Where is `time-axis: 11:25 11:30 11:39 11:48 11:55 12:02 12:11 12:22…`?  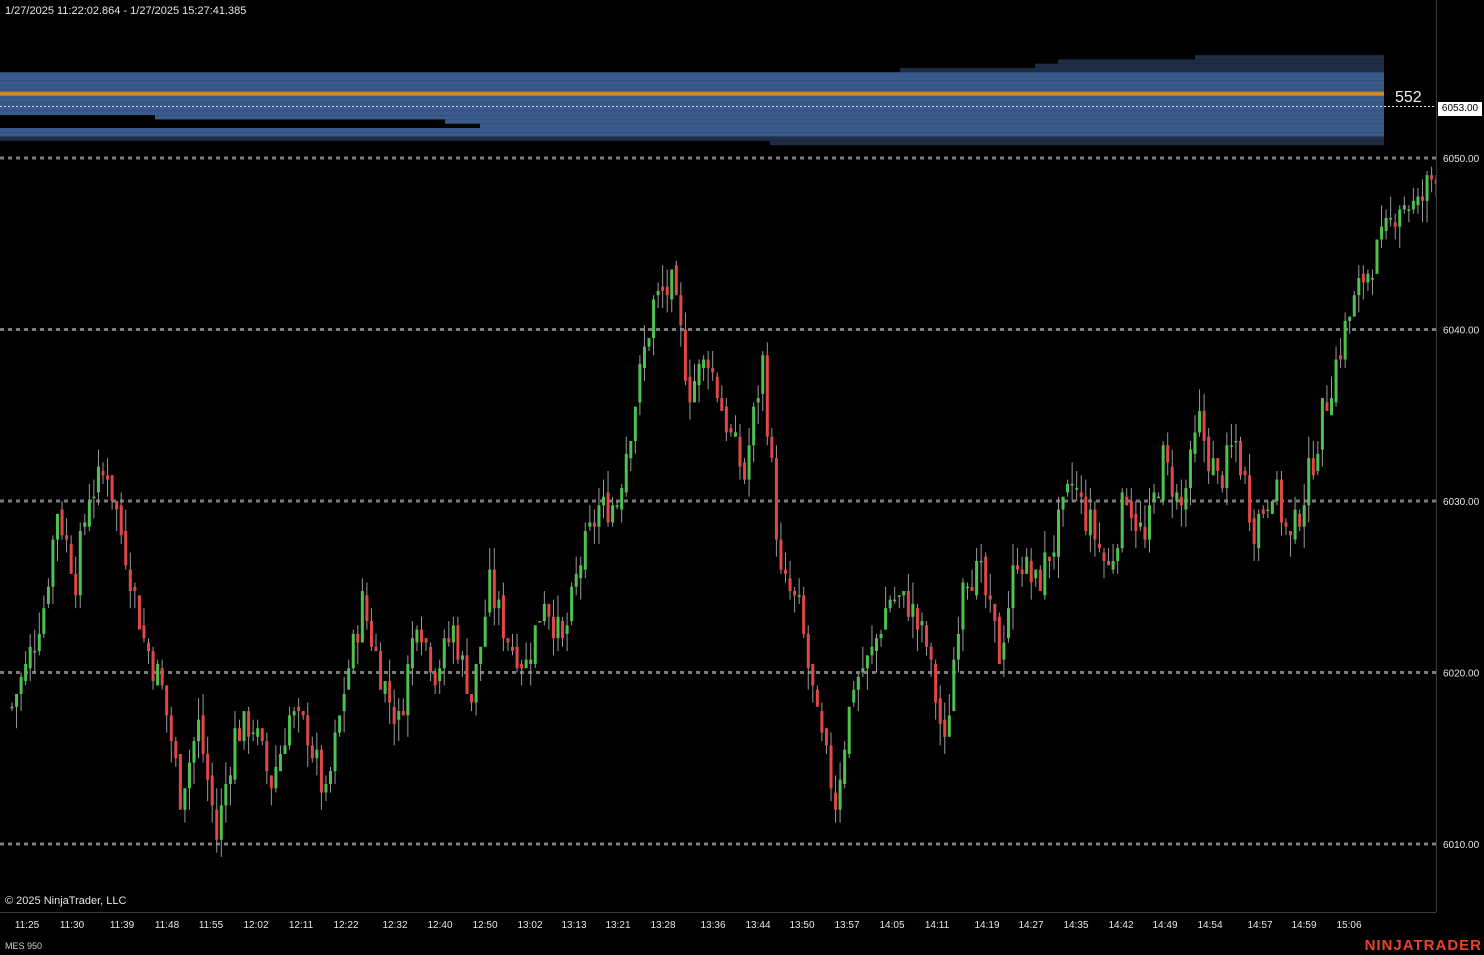 time-axis: 11:25 11:30 11:39 11:48 11:55 12:02 12:11 12:22… is located at coordinates (718, 923).